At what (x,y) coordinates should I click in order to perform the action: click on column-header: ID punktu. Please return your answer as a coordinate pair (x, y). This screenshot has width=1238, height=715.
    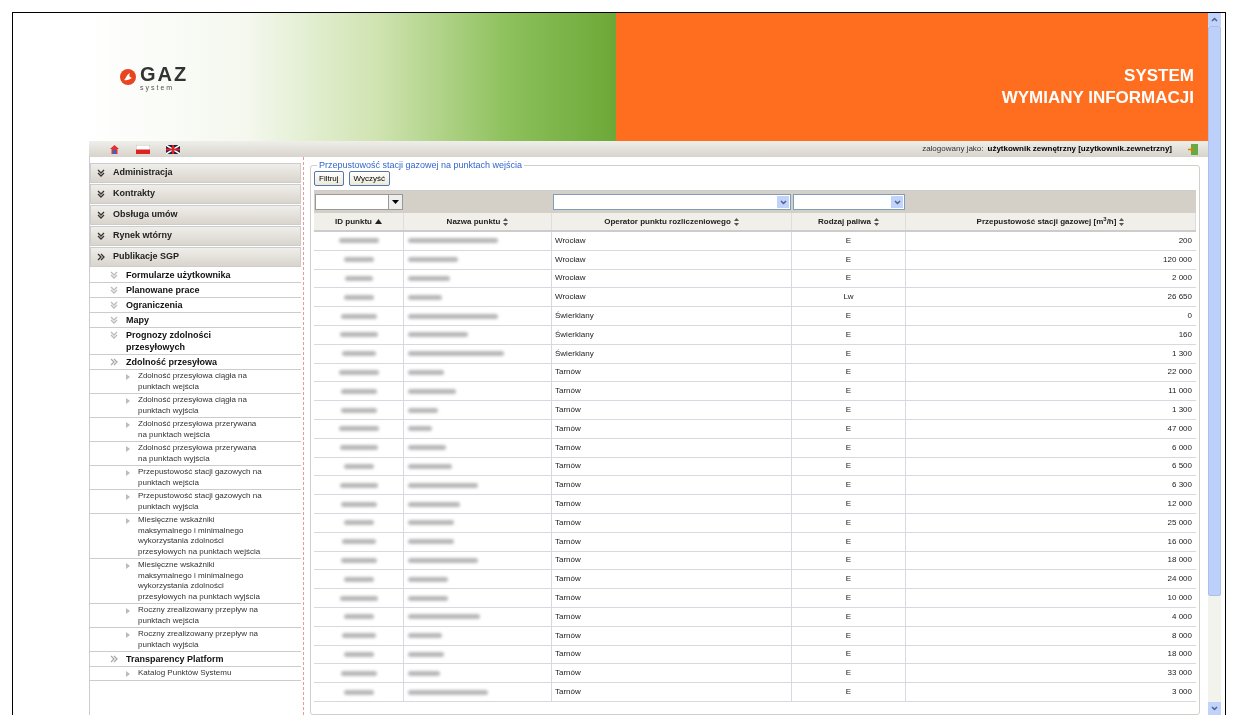
    Looking at the image, I should click on (359, 221).